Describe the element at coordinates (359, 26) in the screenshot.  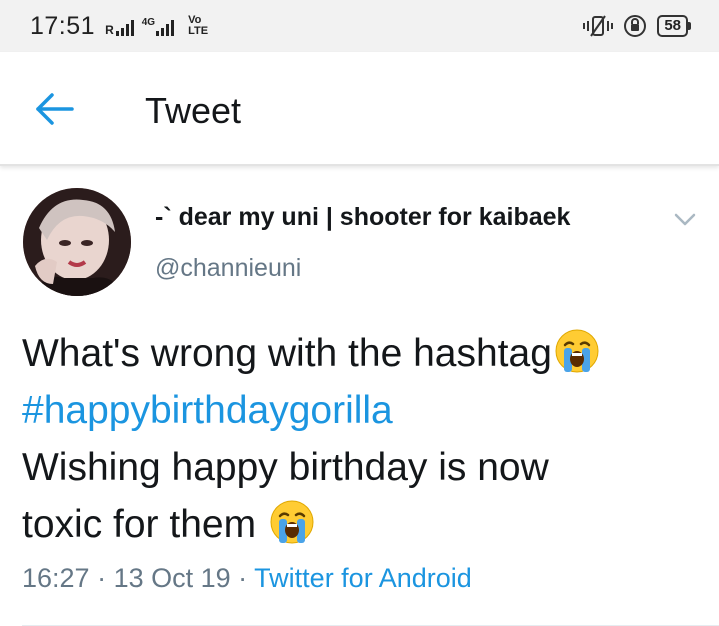
I see `status-bar: 17:51 R 4G Vo LTE 58` at that location.